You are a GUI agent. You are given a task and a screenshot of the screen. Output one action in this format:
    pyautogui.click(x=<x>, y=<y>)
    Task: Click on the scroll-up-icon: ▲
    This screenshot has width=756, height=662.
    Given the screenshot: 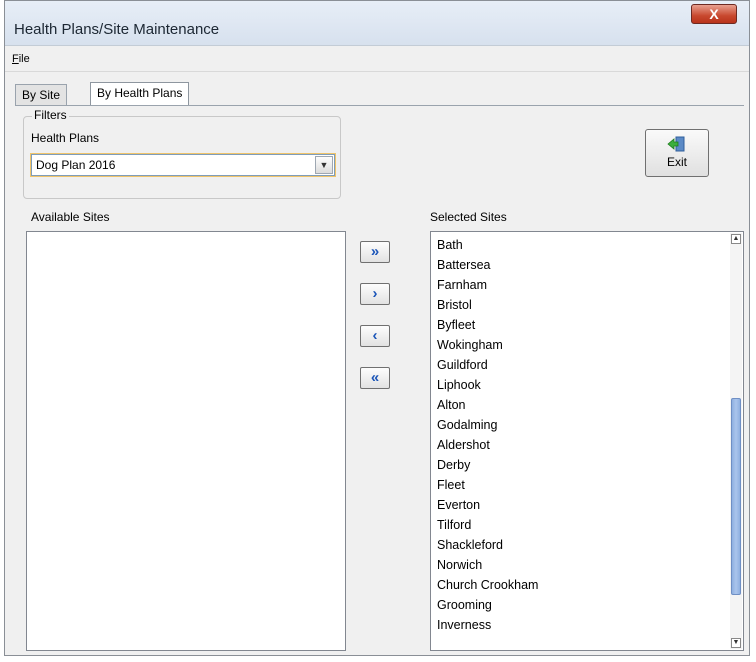 What is the action you would take?
    pyautogui.click(x=736, y=239)
    